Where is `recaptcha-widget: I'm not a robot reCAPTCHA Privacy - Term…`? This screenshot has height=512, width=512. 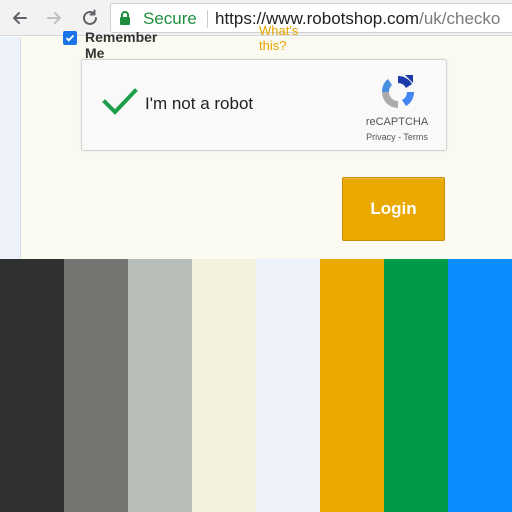 recaptcha-widget: I'm not a robot reCAPTCHA Privacy - Term… is located at coordinates (264, 105).